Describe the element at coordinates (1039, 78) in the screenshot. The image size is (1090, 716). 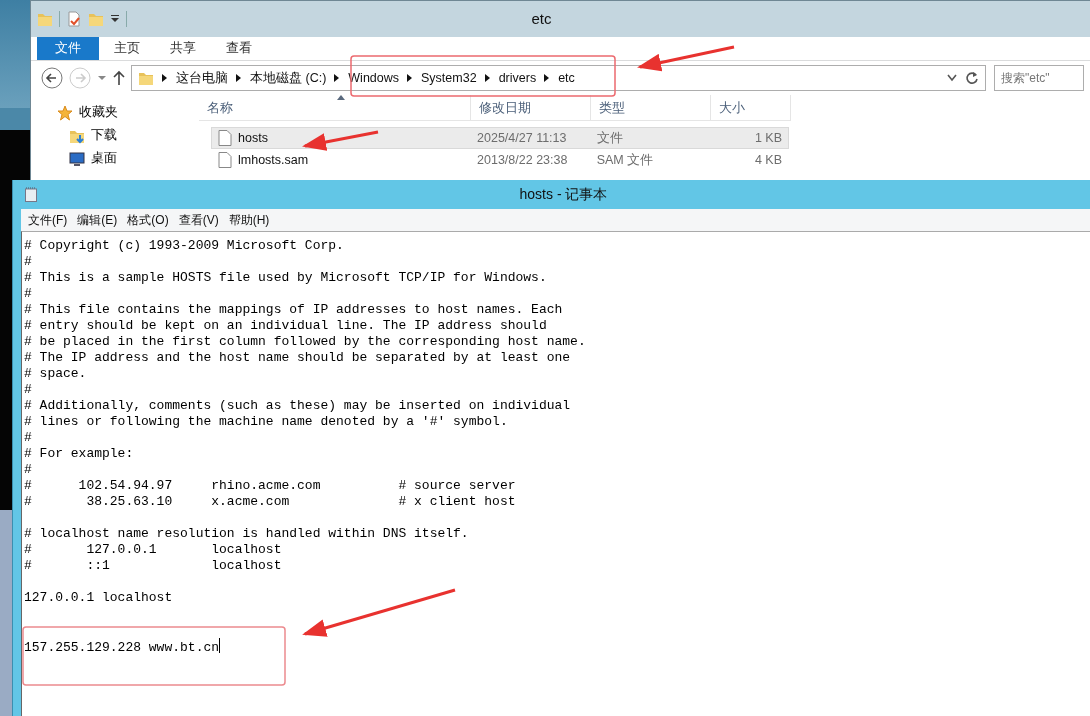
I see `search-field: 搜索"etc"` at that location.